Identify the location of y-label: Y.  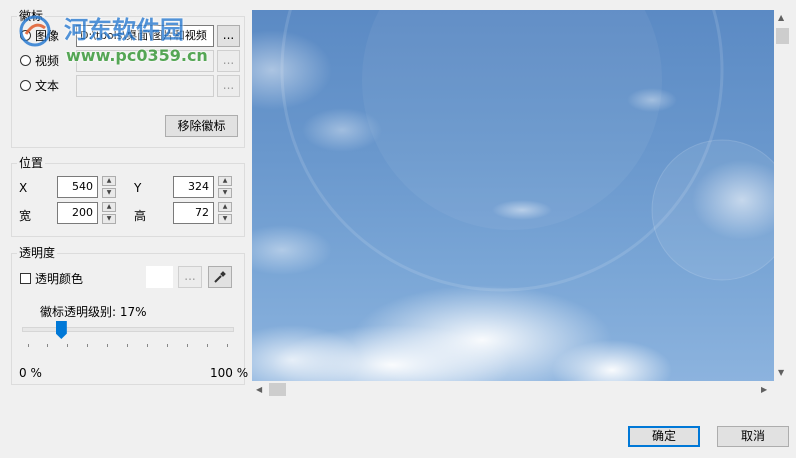
(138, 188).